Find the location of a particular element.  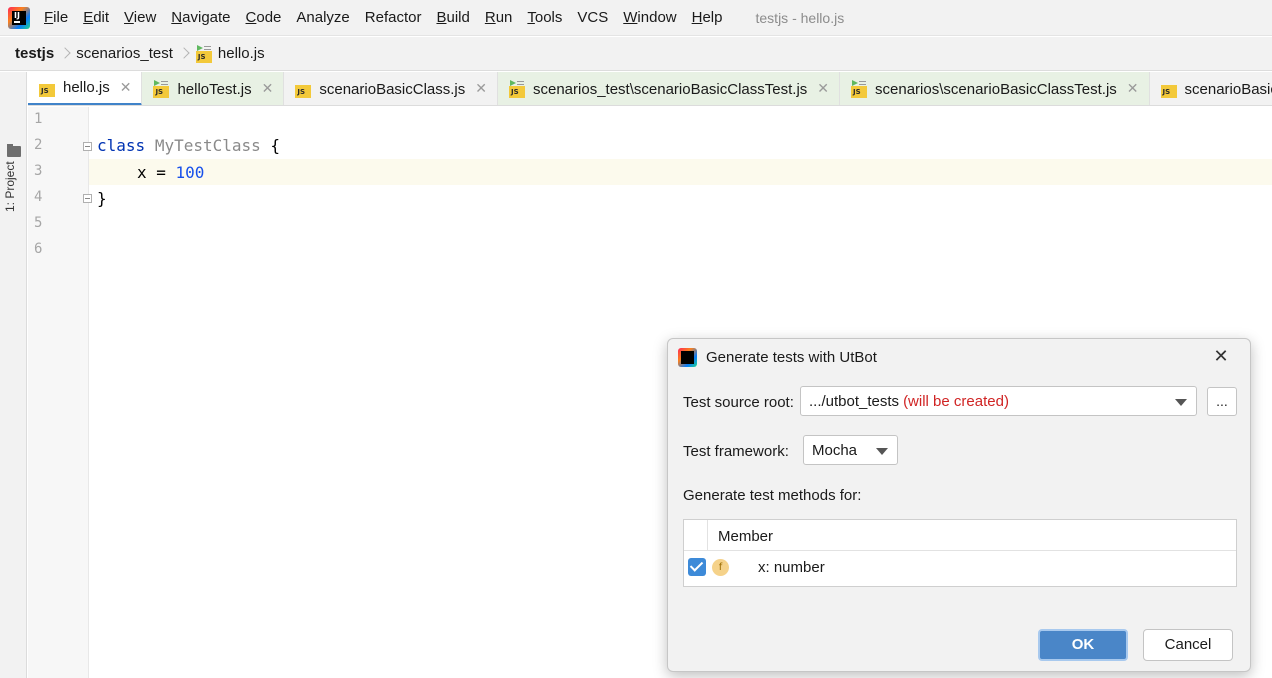

breadcrumb-file-label: hello.js is located at coordinates (241, 53).